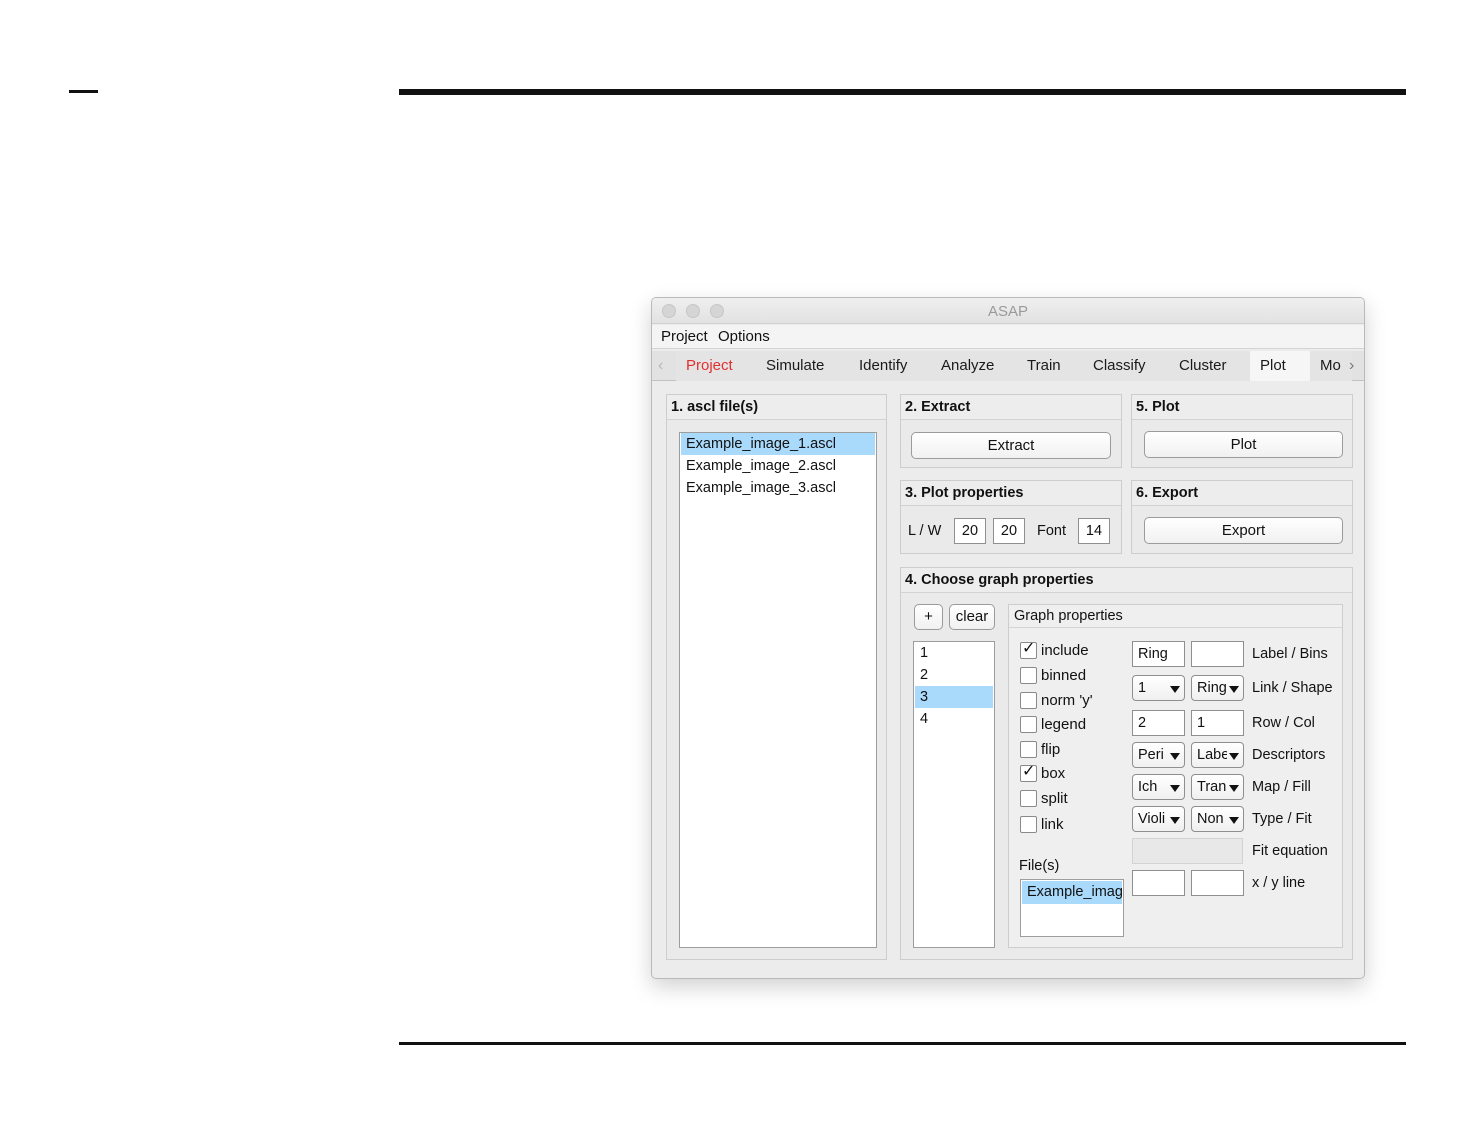 The width and height of the screenshot is (1474, 1132). Describe the element at coordinates (1217, 755) in the screenshot. I see `descriptor-2-select: Label` at that location.